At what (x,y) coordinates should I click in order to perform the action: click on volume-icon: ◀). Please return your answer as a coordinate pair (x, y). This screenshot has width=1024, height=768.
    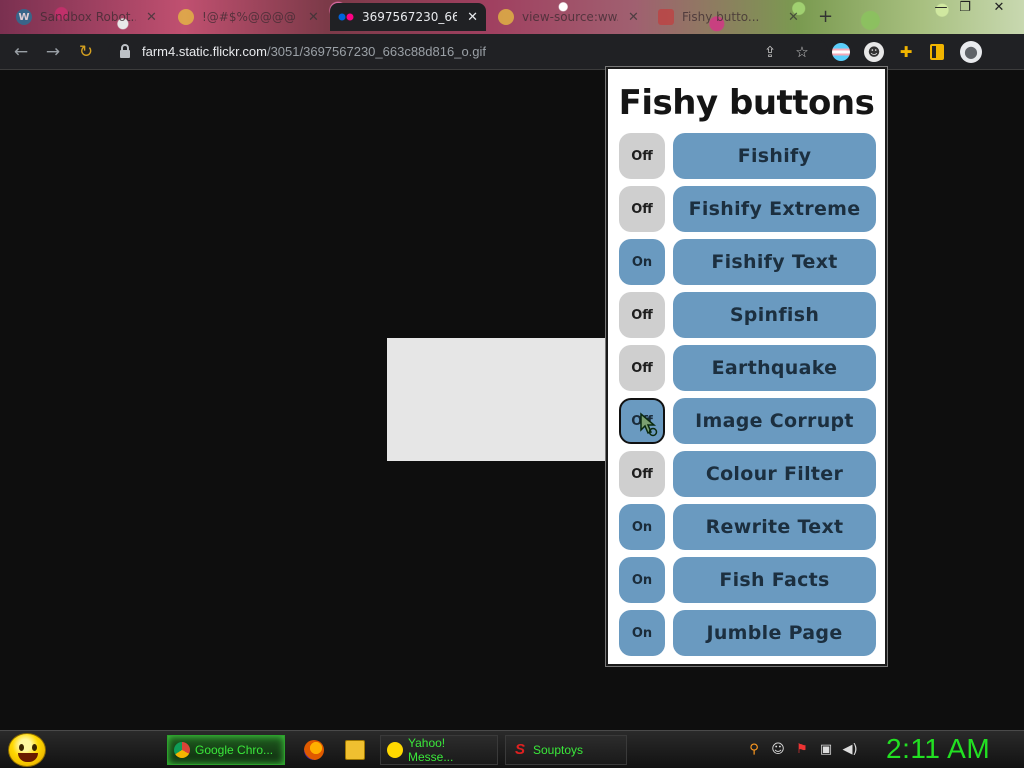
    Looking at the image, I should click on (850, 750).